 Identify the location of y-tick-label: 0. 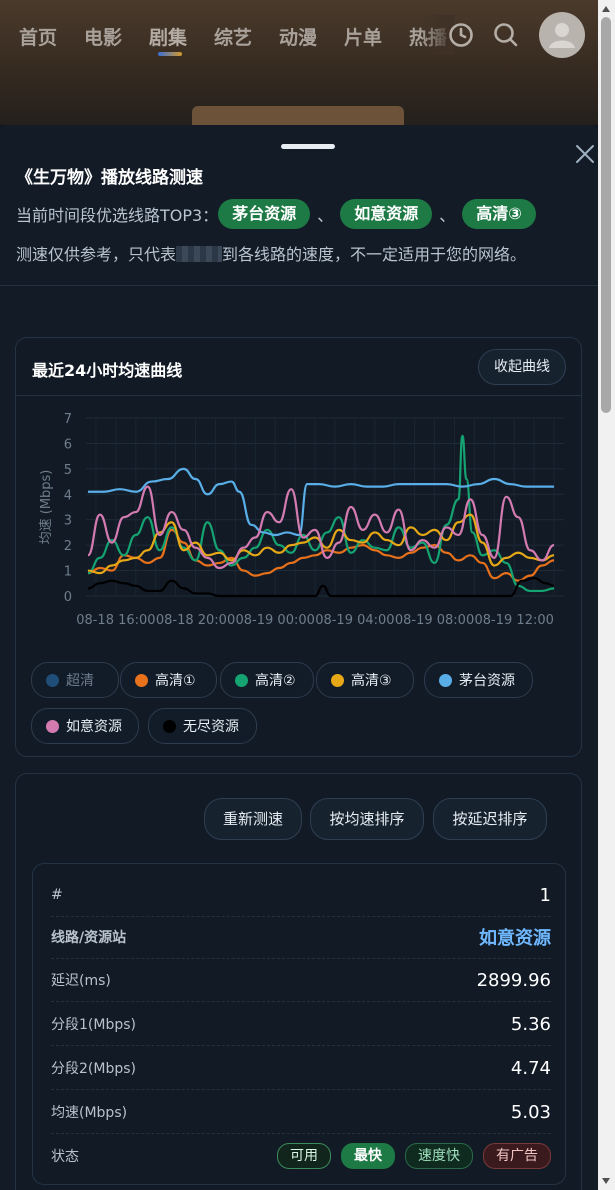
(68, 597).